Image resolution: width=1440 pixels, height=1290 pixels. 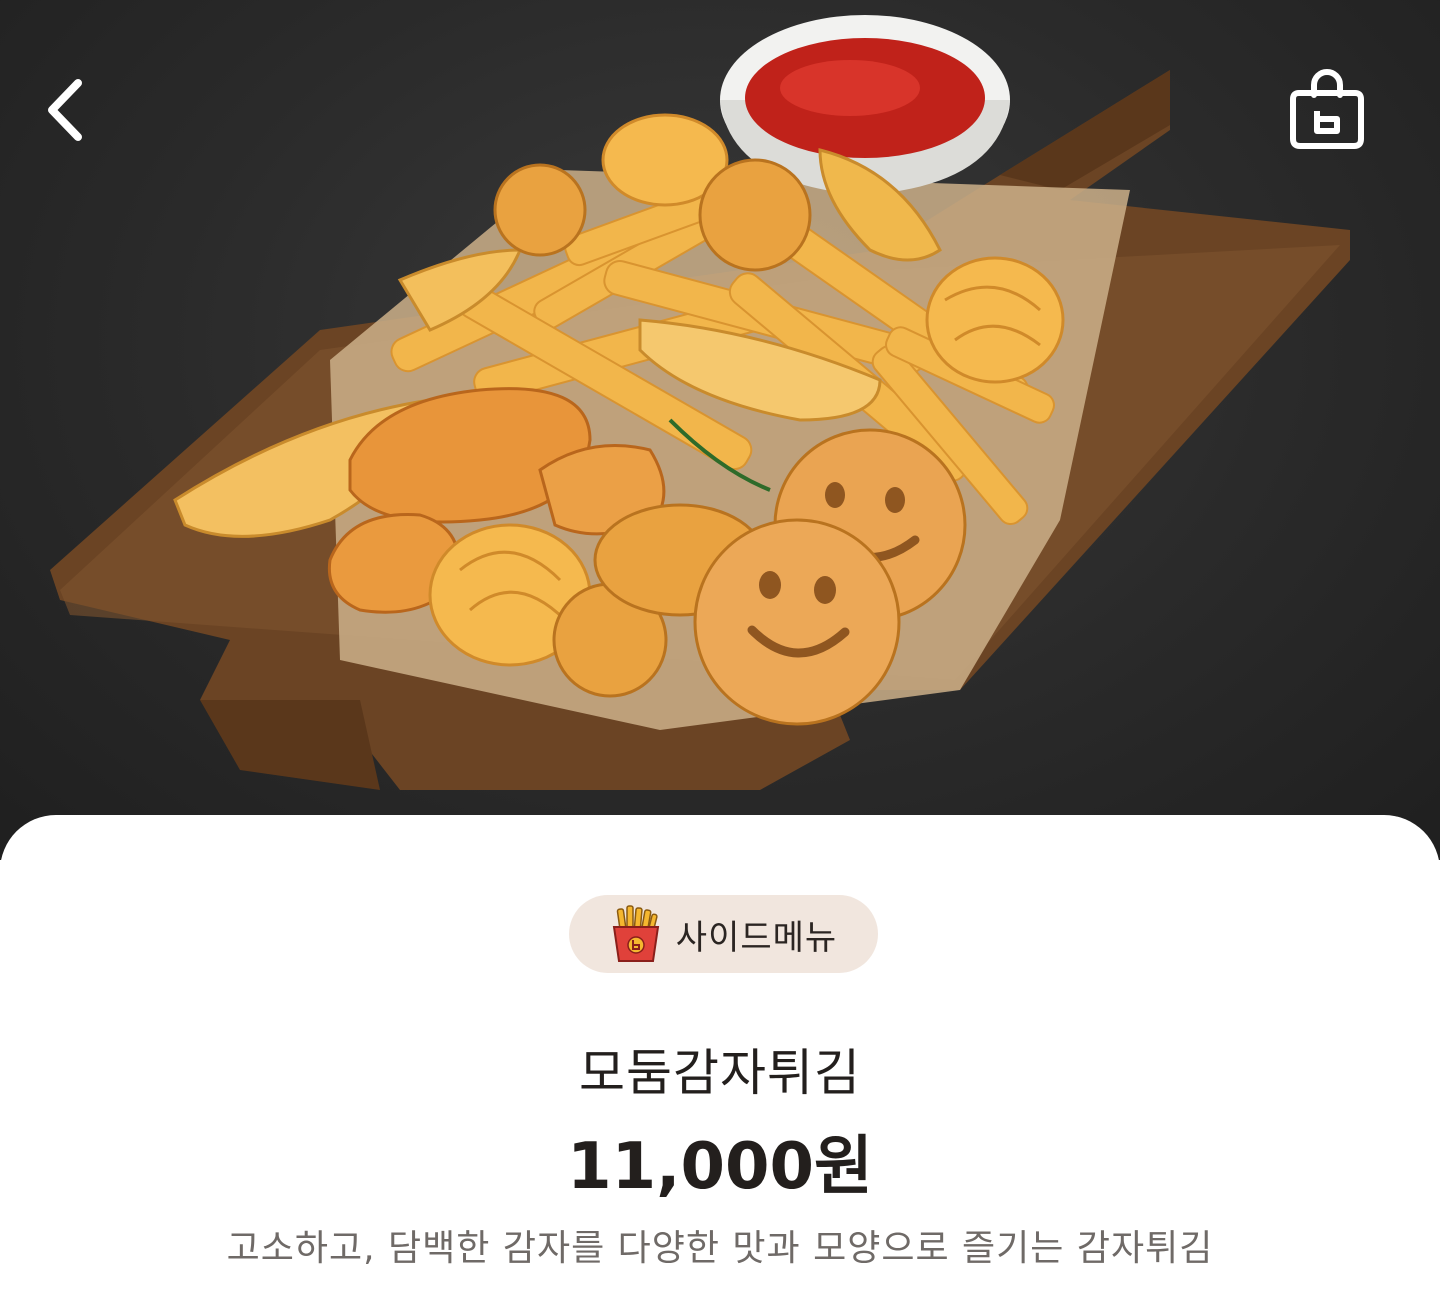 I want to click on category-chip: 사이드메뉴, so click(x=723, y=934).